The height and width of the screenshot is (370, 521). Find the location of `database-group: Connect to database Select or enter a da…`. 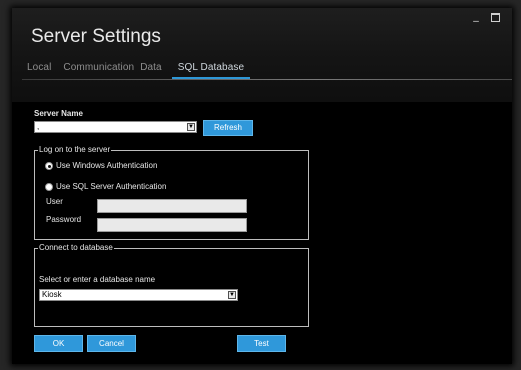

database-group: Connect to database Select or enter a da… is located at coordinates (171, 285).